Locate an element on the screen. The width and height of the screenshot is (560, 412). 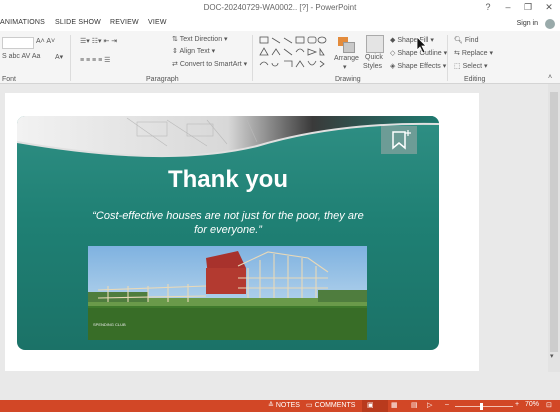
replace-button: ⇆ Replace ▾ is located at coordinates (473, 53).